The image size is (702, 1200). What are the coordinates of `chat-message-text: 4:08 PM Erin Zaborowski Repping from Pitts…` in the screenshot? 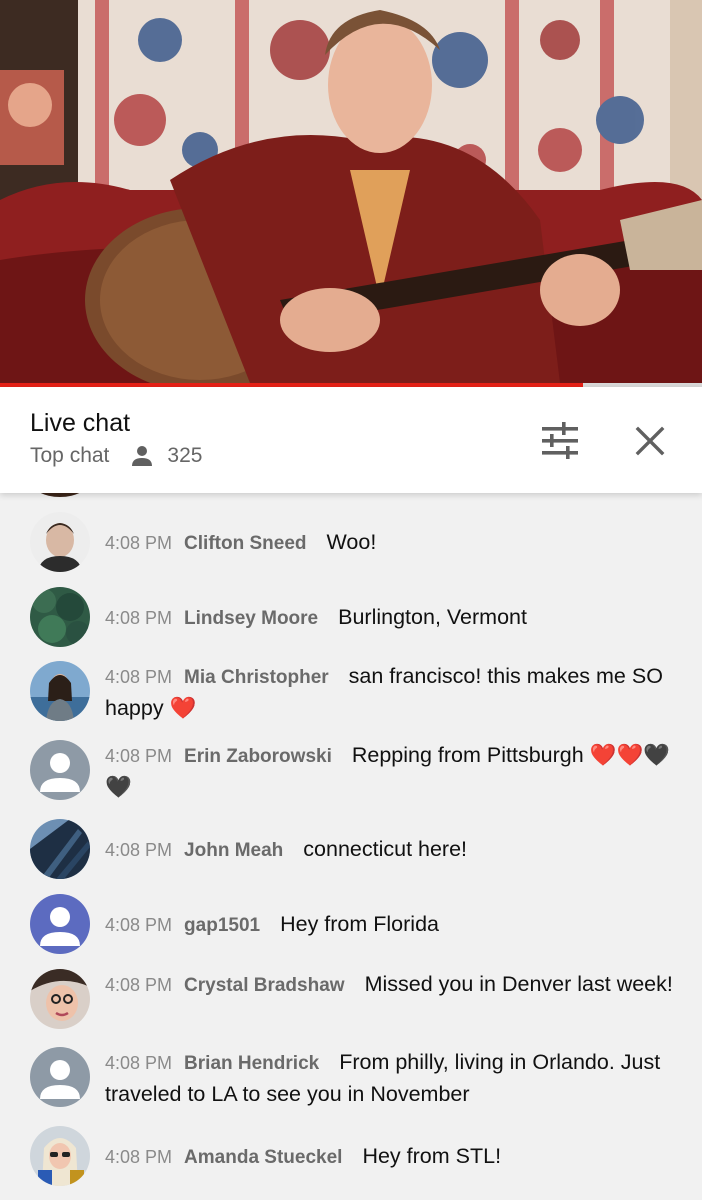 It's located at (390, 771).